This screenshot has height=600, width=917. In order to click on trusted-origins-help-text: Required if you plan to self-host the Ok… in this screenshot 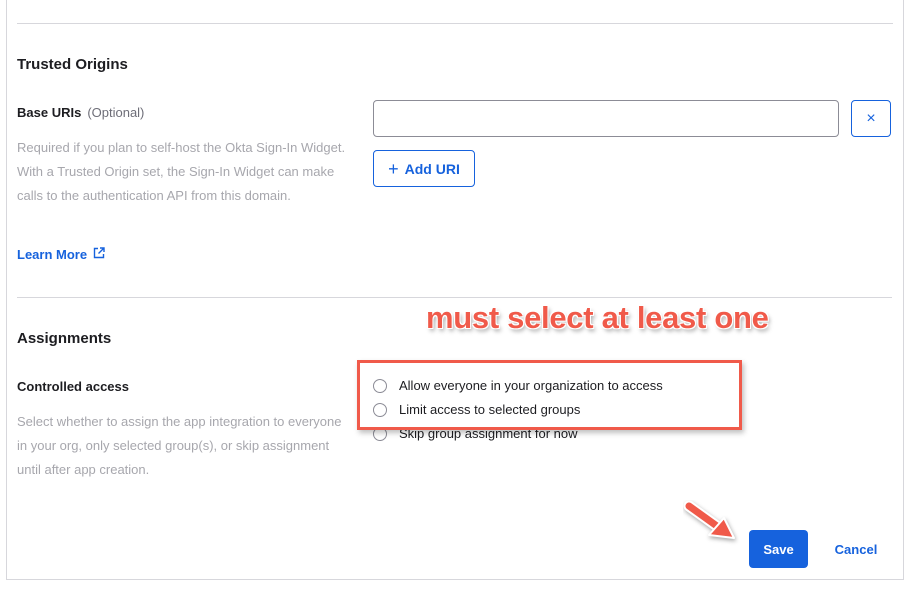, I will do `click(181, 171)`.